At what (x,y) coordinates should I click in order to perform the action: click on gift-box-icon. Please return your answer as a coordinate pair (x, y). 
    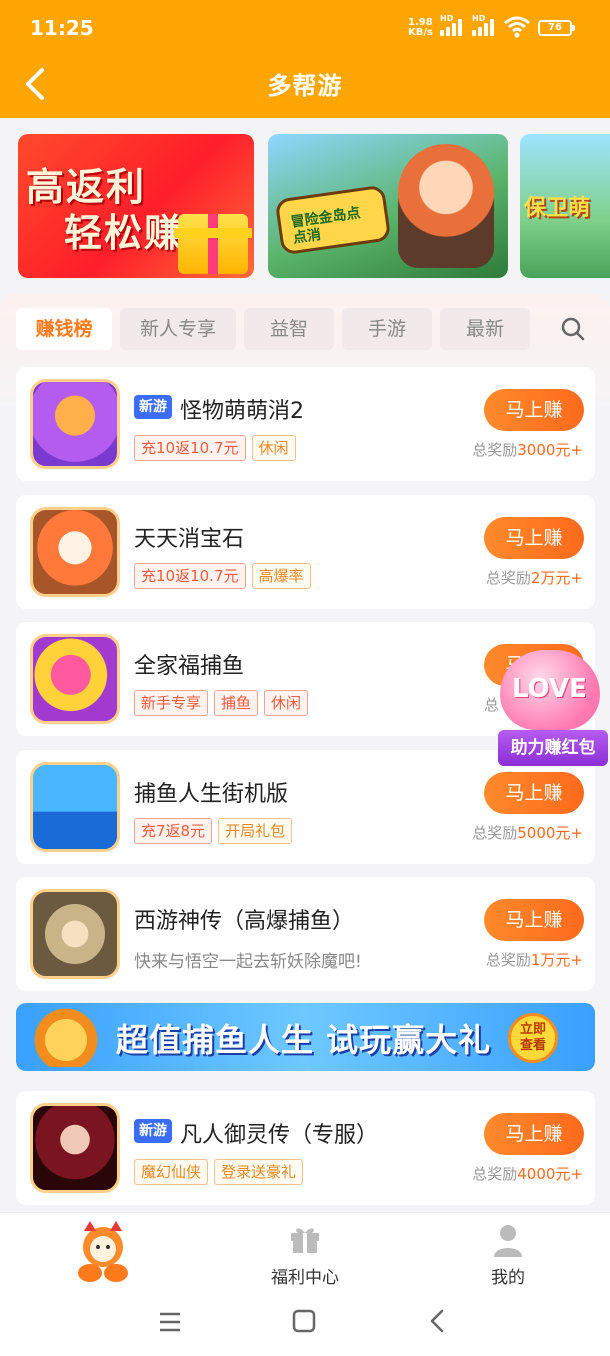
    Looking at the image, I should click on (213, 244).